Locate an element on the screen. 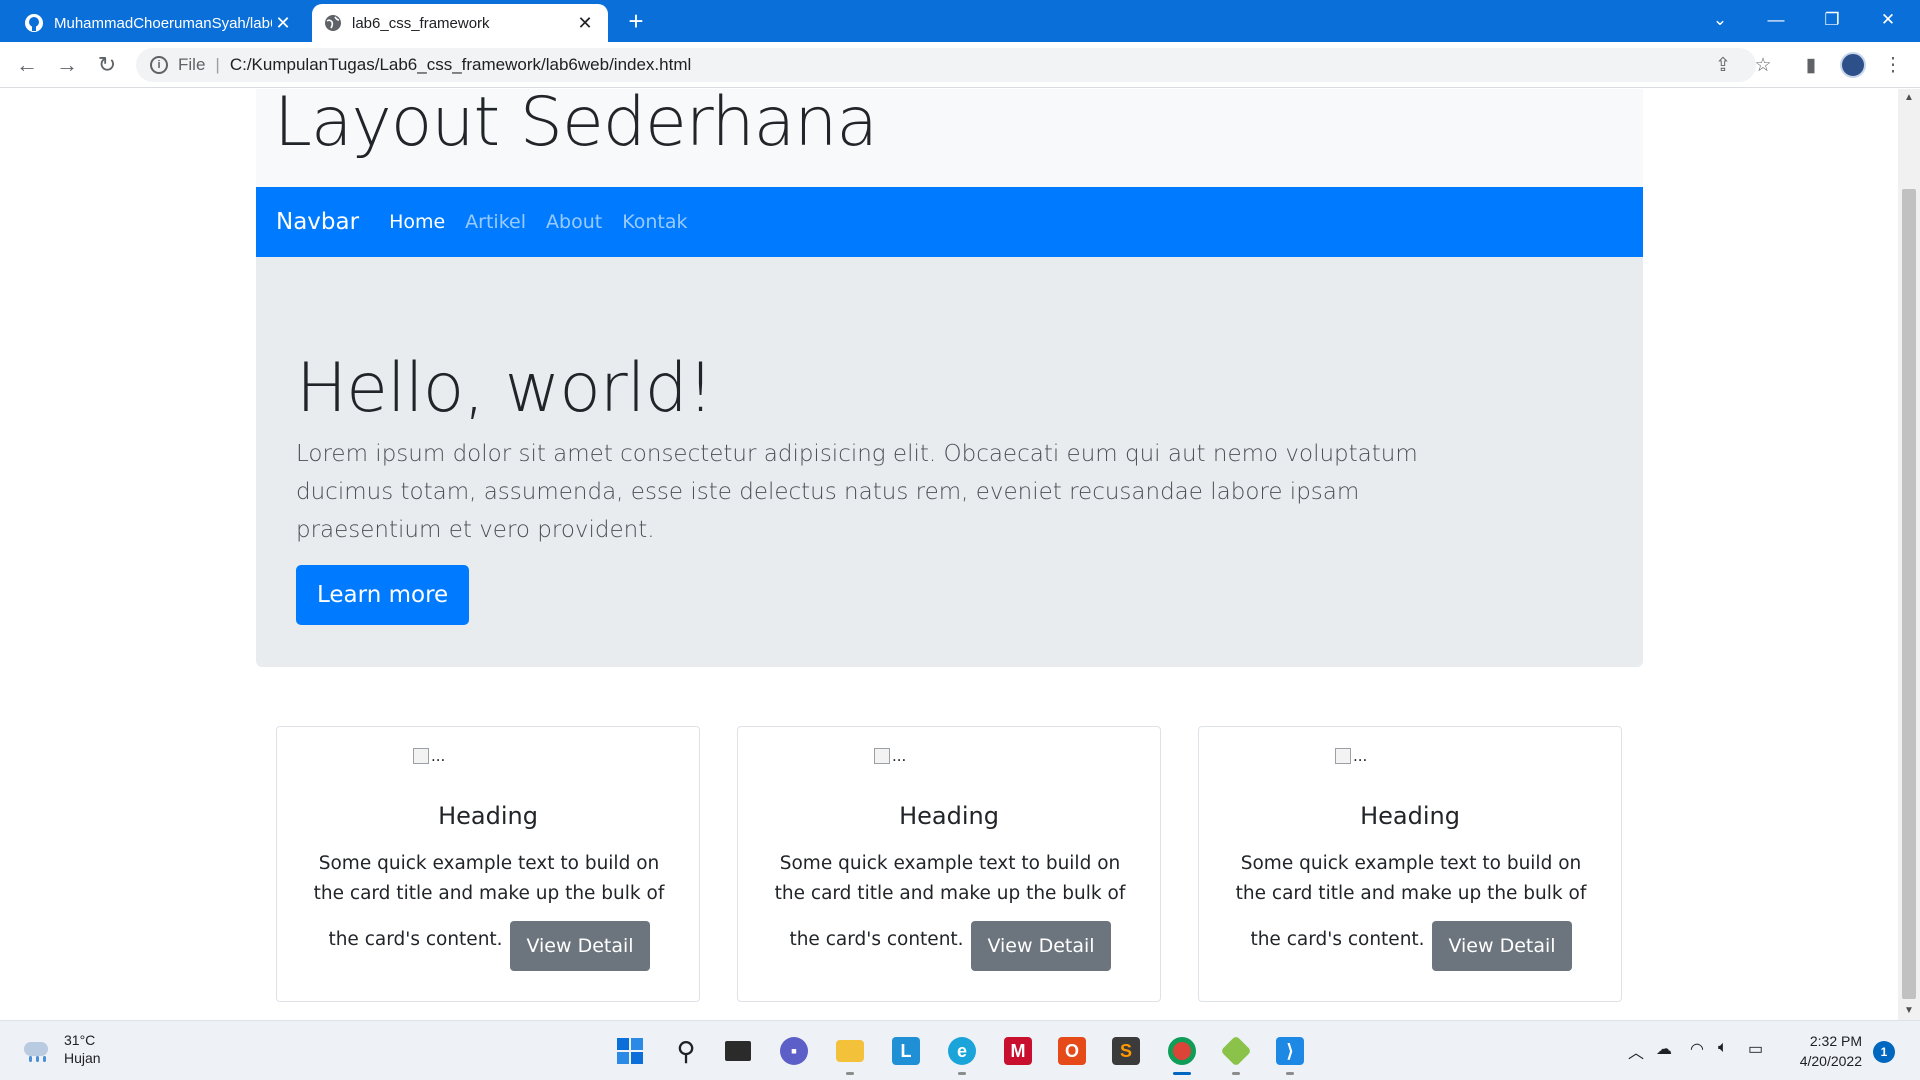 This screenshot has width=1920, height=1080. site-info-icon: i is located at coordinates (159, 65).